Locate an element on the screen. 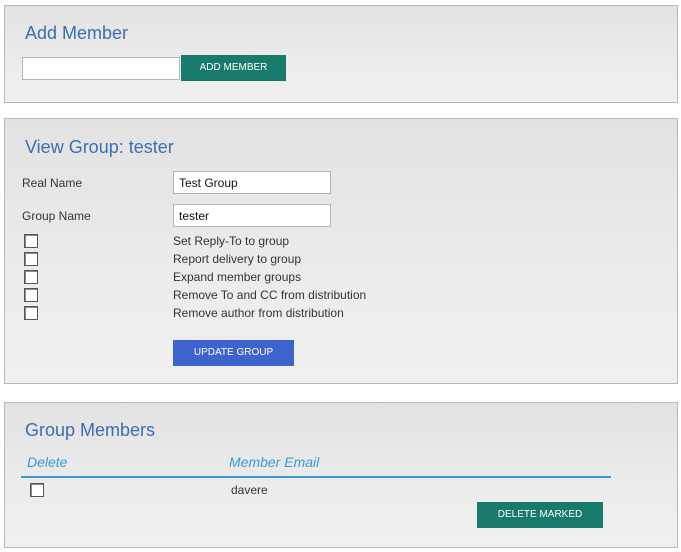  remove-to-cc-label: Remove To and CC from distribution is located at coordinates (270, 295).